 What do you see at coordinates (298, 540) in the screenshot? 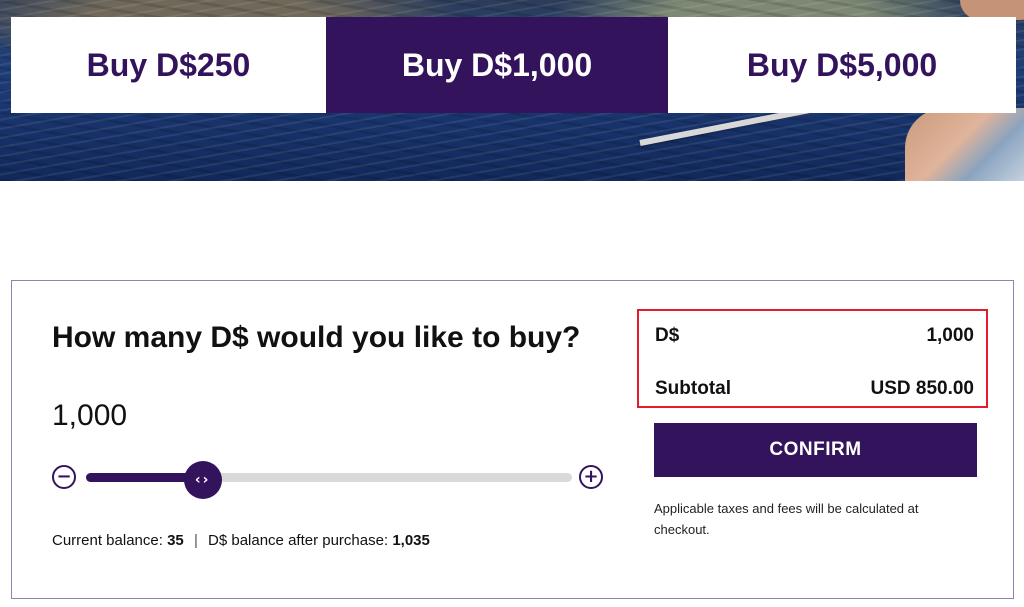
I see `after-purchase-label: D$ balance after purchase:` at bounding box center [298, 540].